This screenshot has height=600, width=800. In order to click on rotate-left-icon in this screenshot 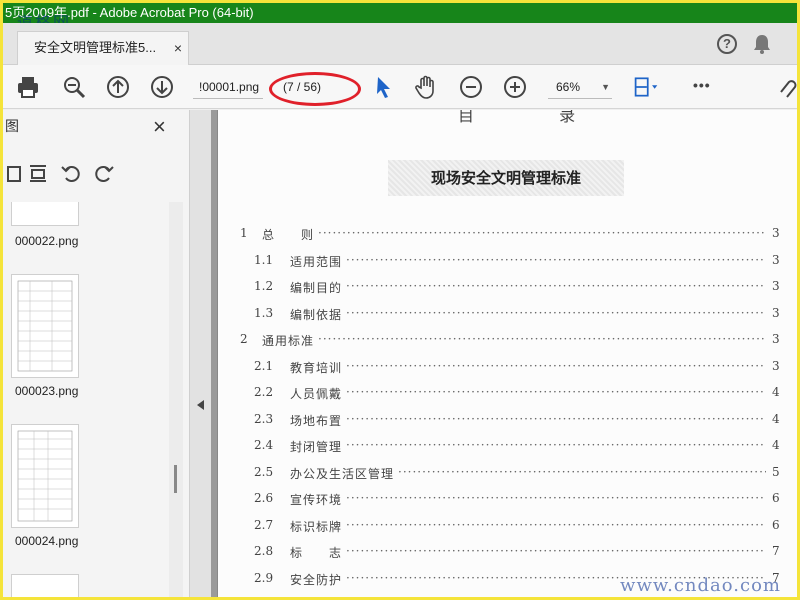, I will do `click(71, 173)`.